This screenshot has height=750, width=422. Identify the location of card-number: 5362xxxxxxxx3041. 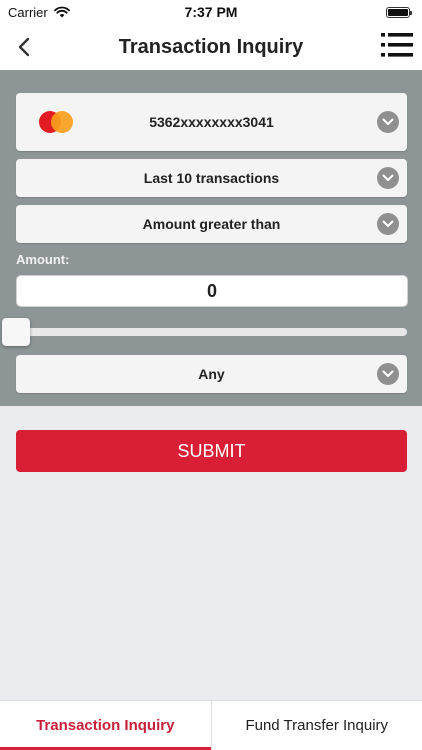
(211, 122).